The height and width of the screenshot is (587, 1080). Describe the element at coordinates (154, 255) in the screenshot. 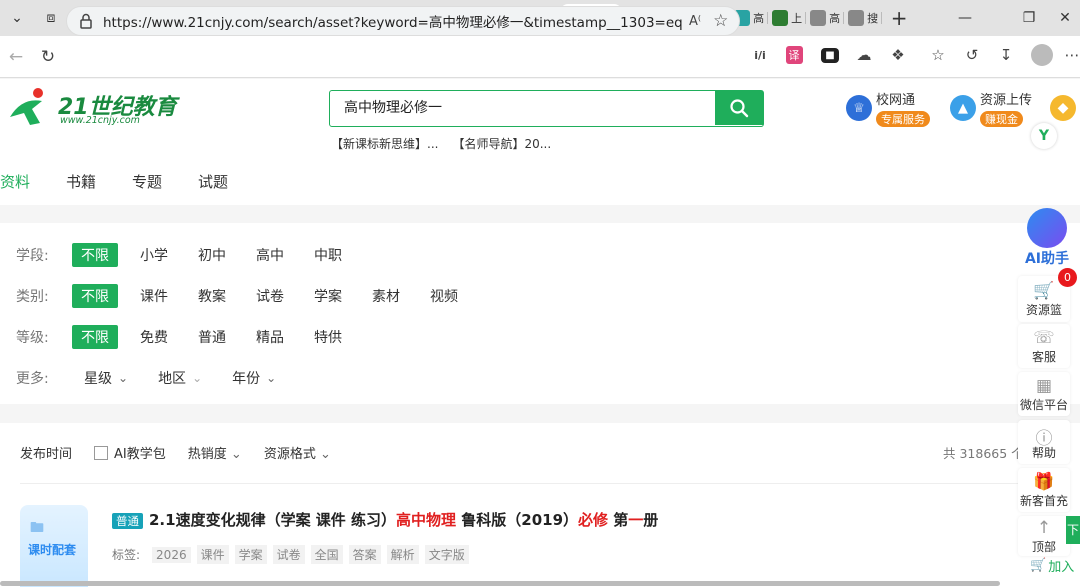

I see `filter-option: 小学` at that location.